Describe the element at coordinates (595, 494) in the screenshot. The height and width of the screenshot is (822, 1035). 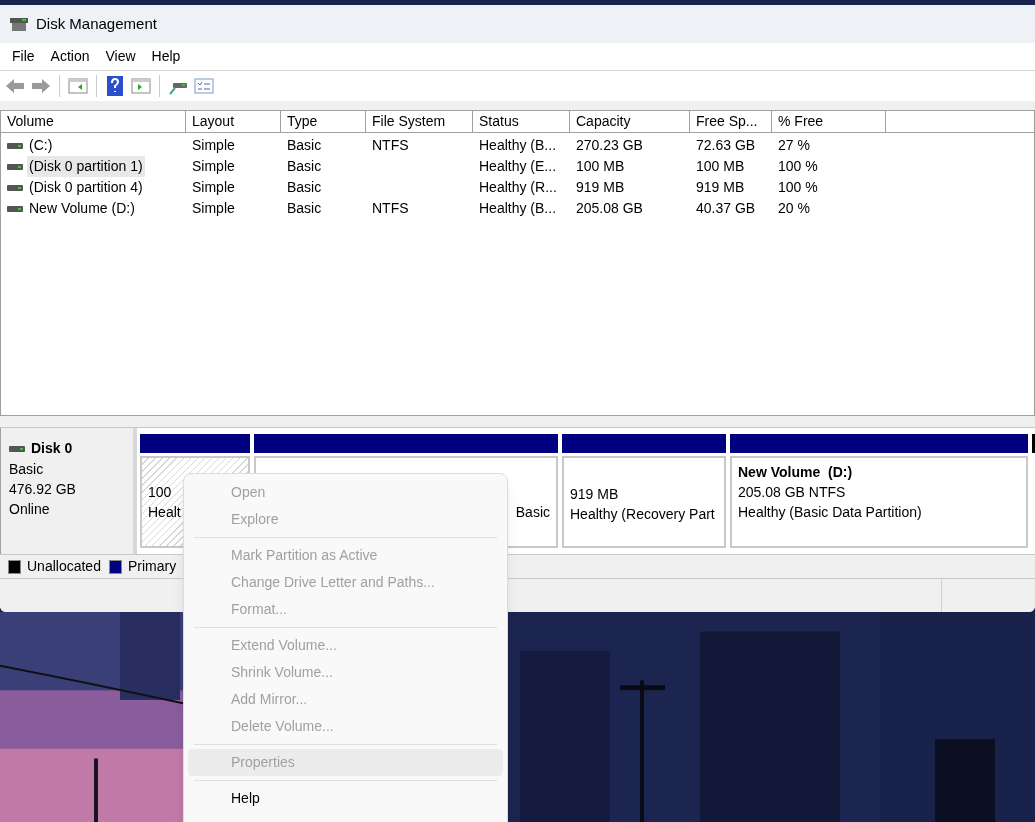
I see `partition-info-text: 919 MB` at that location.